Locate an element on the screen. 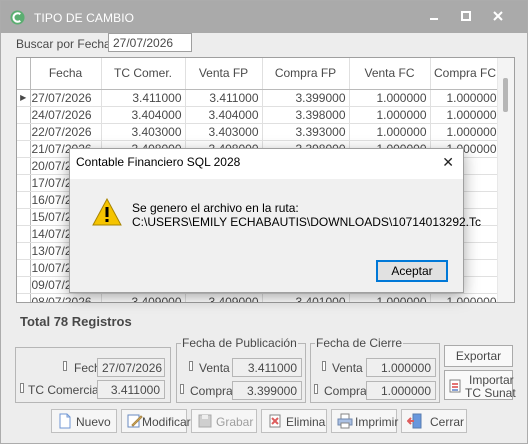 This screenshot has height=444, width=528. aceptar-label: Aceptar is located at coordinates (412, 271).